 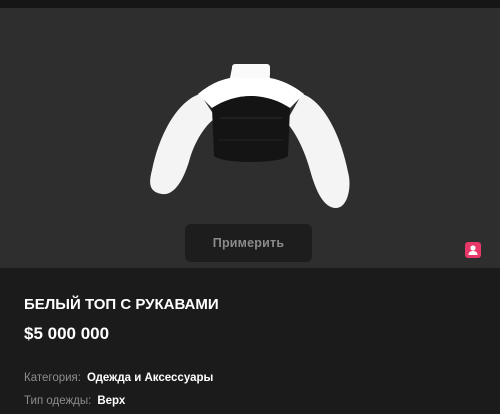 I want to click on category-label: Категория:, so click(x=52, y=378).